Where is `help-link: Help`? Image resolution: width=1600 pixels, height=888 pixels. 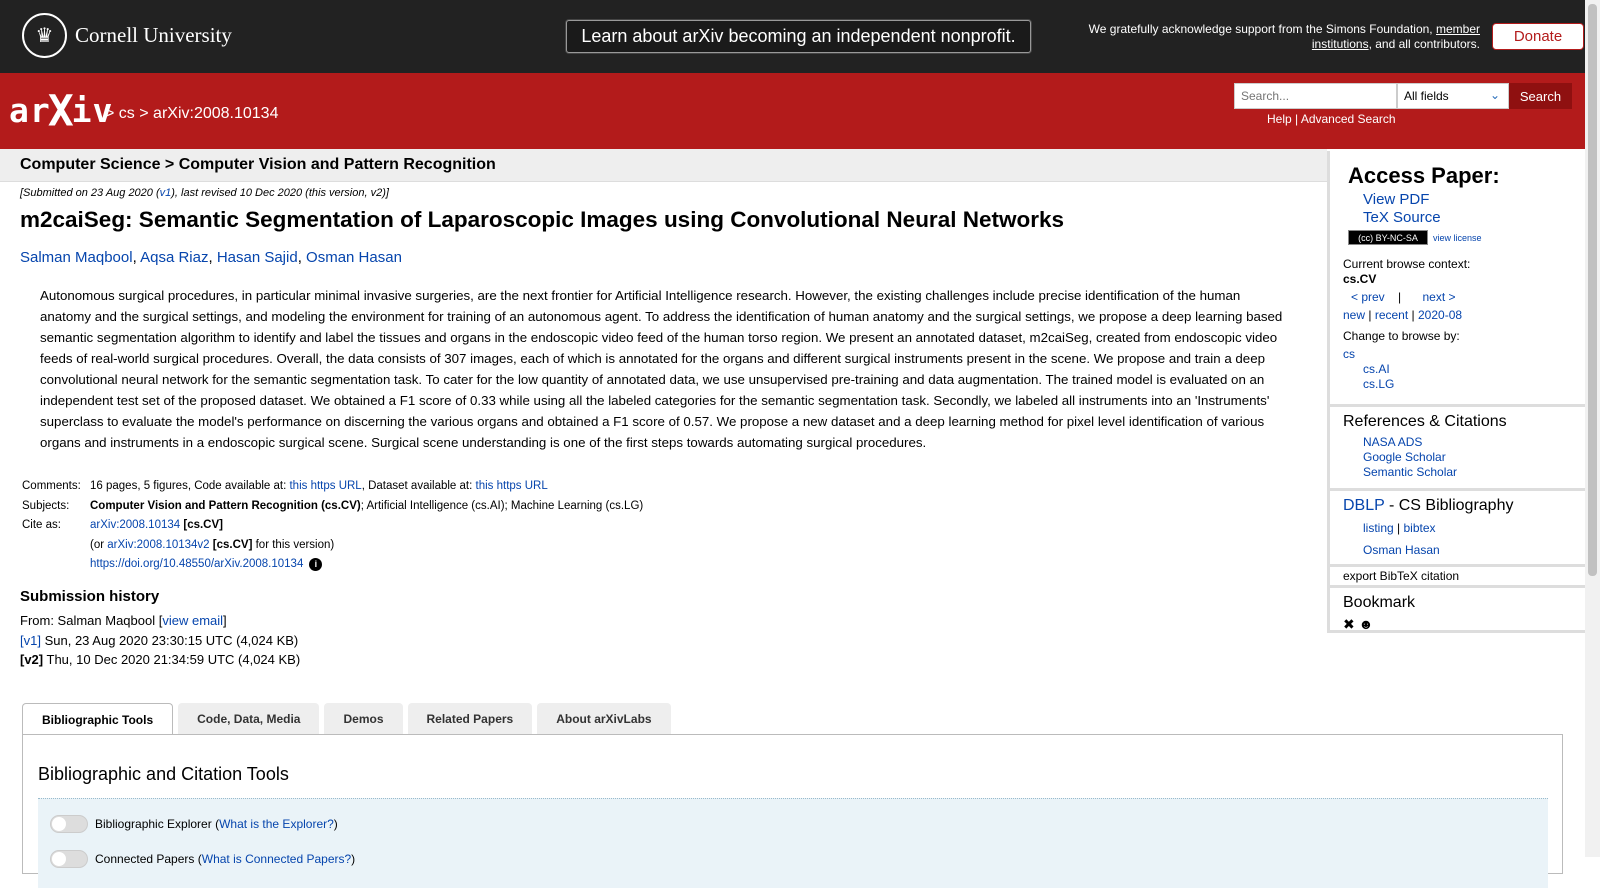 help-link: Help is located at coordinates (1279, 119).